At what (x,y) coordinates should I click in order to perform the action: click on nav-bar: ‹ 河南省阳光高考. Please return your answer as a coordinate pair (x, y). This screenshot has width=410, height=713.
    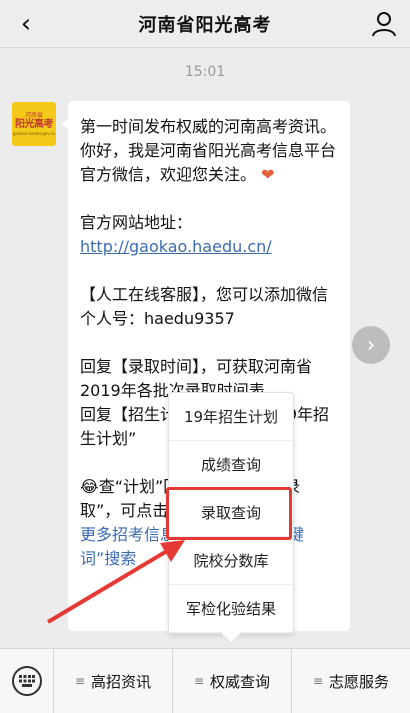
    Looking at the image, I should click on (205, 24).